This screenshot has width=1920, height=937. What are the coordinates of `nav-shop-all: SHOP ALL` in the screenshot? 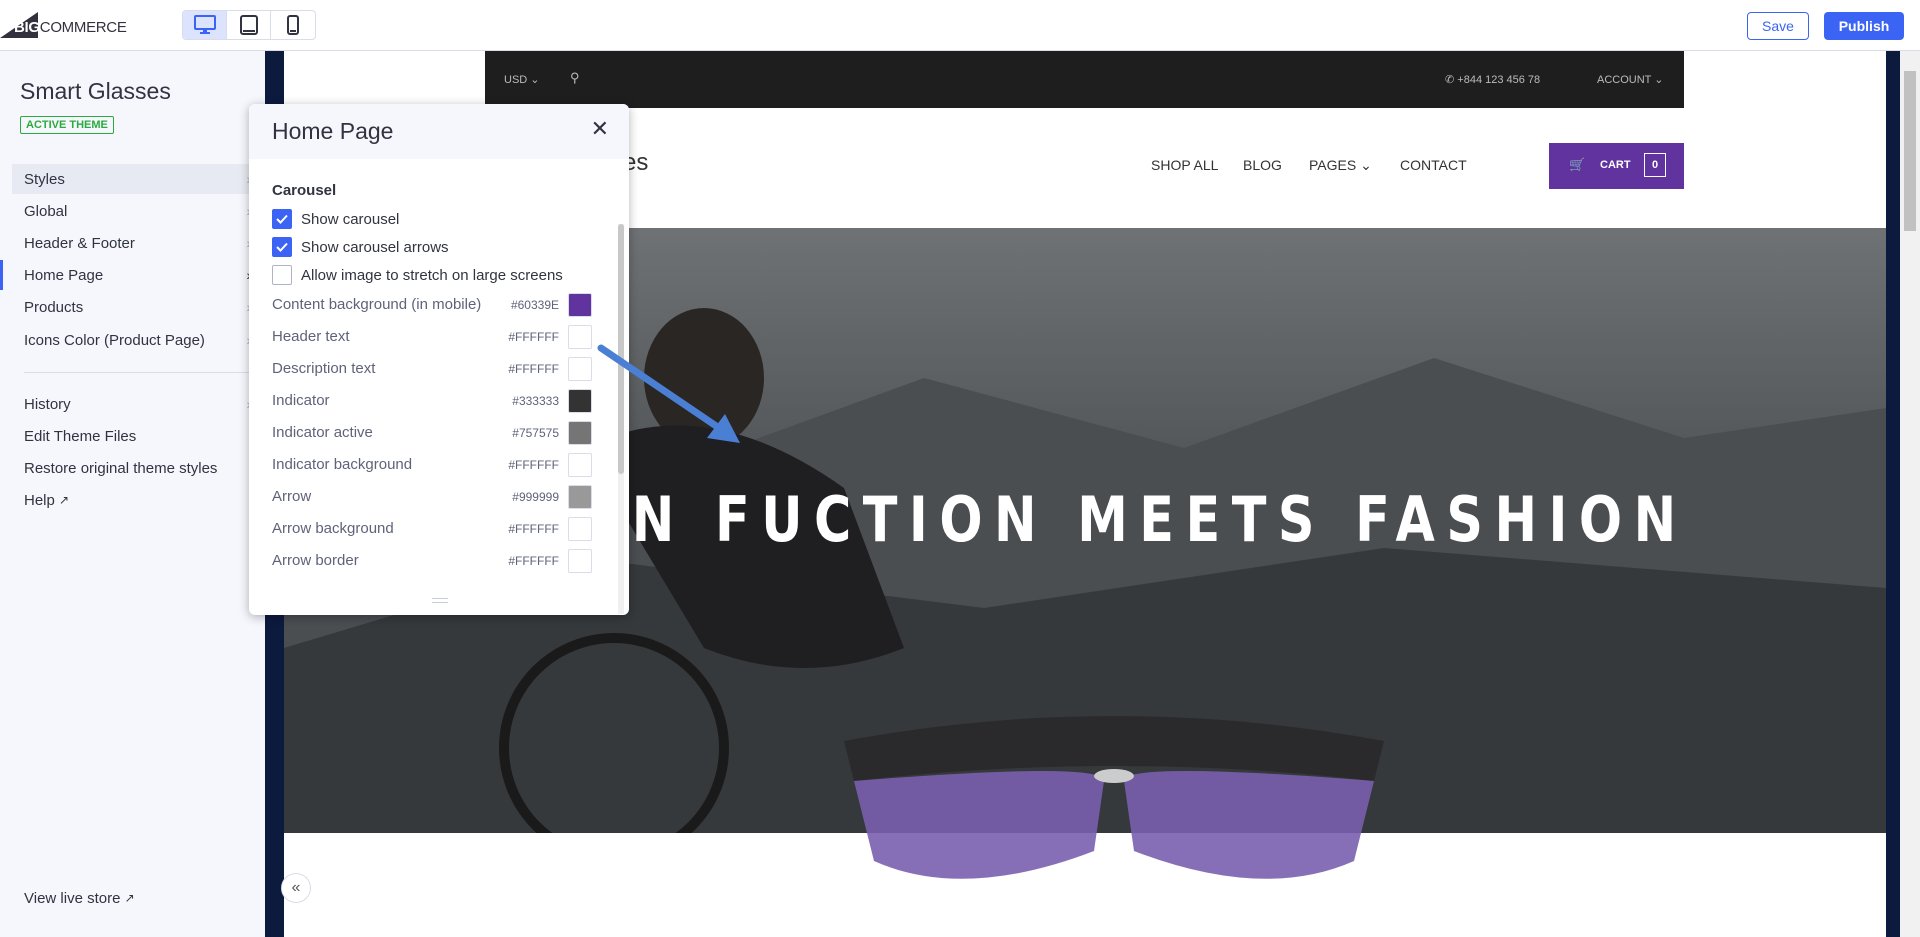 It's located at (1184, 165).